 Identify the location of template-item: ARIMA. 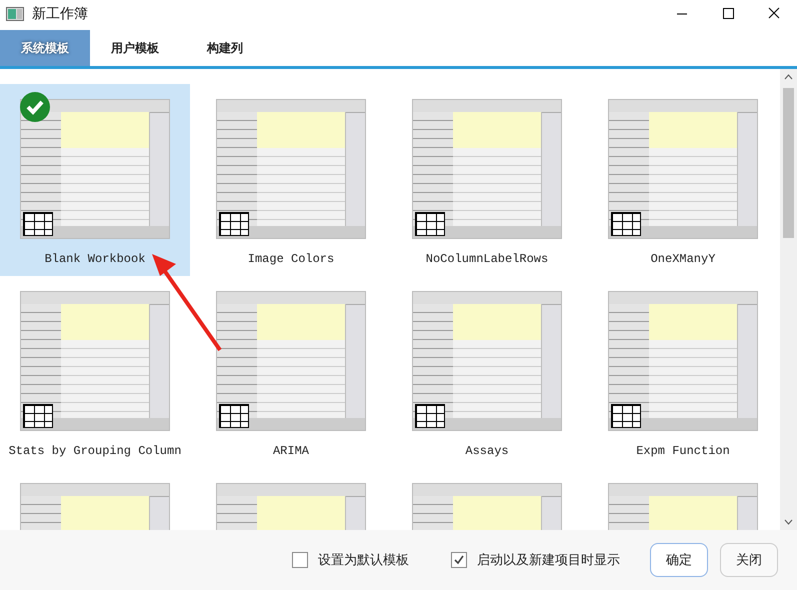
(291, 372).